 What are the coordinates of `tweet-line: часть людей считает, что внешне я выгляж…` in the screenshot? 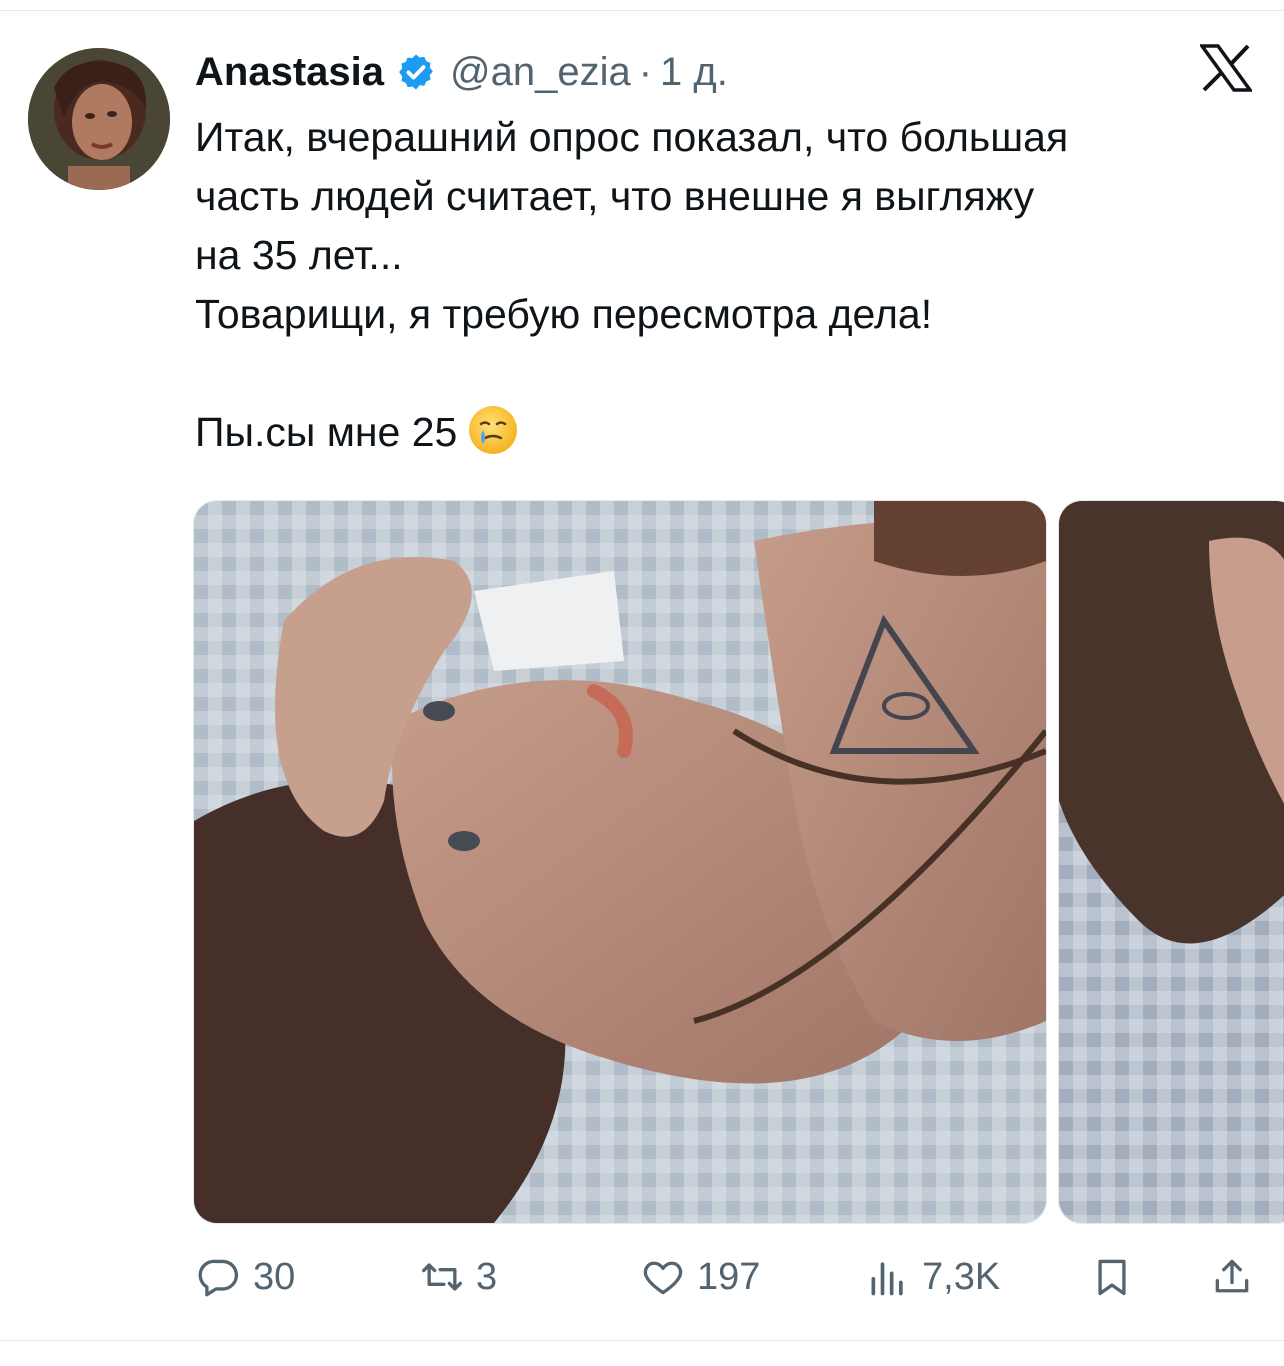 It's located at (615, 196).